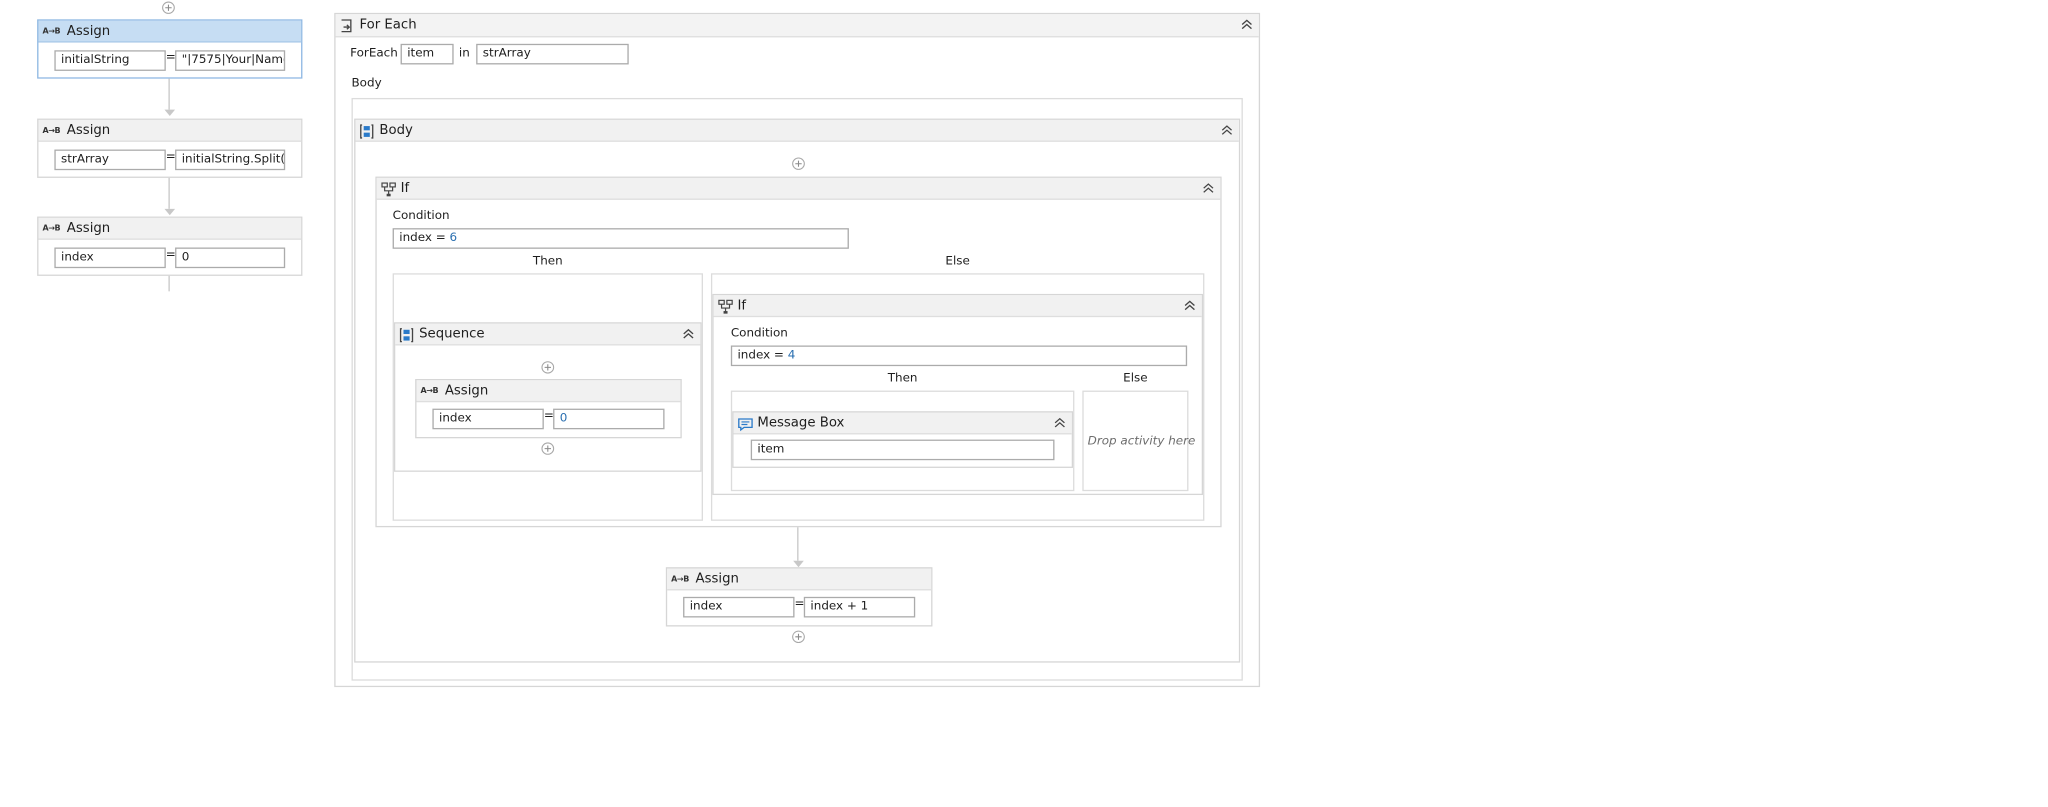  Describe the element at coordinates (745, 423) in the screenshot. I see `message-box-icon` at that location.